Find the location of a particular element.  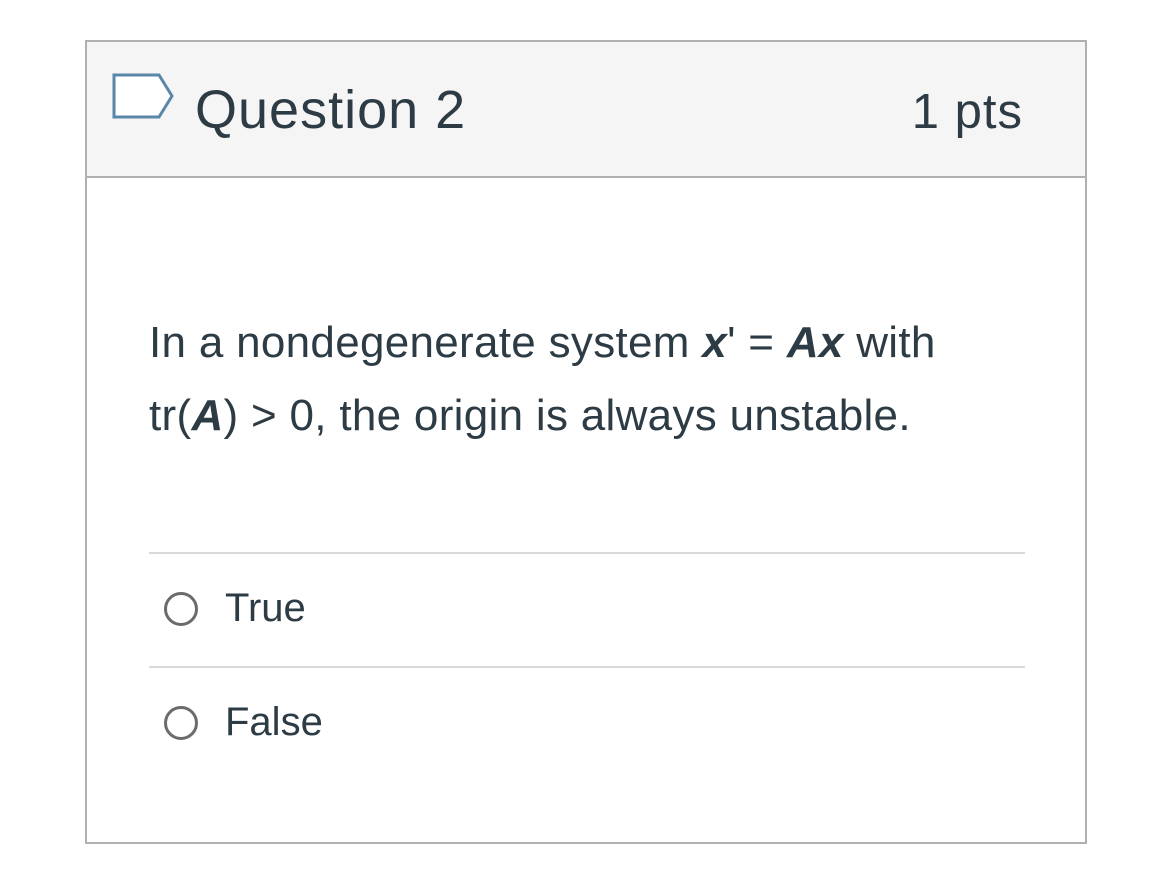

question-text-part: ) > 0, the origin is always unstable. is located at coordinates (567, 415).